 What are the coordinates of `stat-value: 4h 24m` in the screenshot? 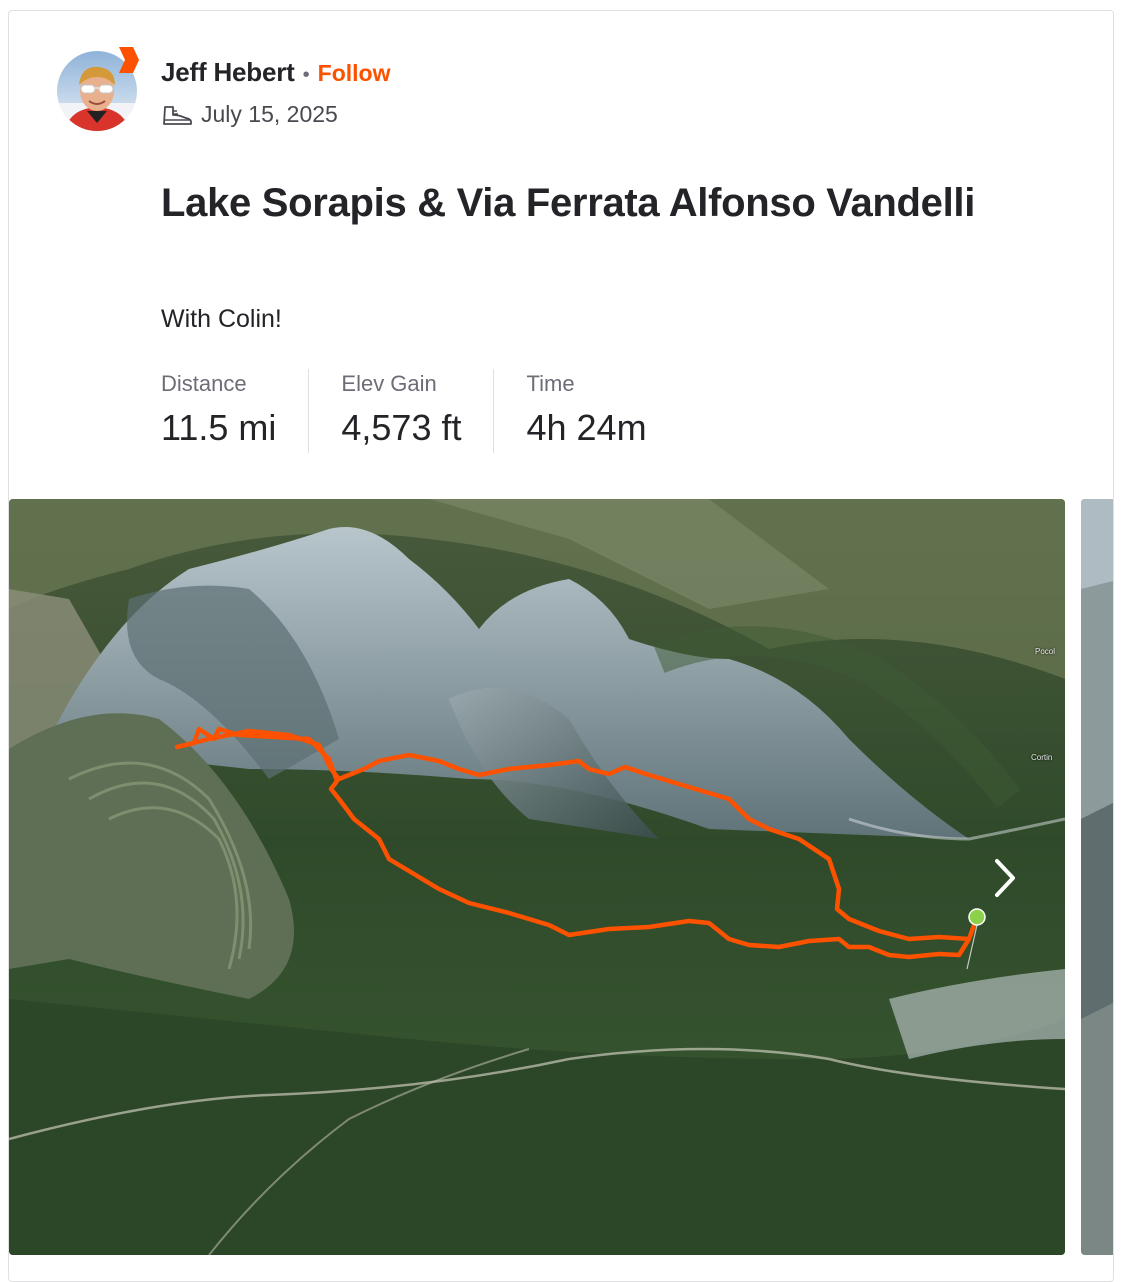 It's located at (586, 427).